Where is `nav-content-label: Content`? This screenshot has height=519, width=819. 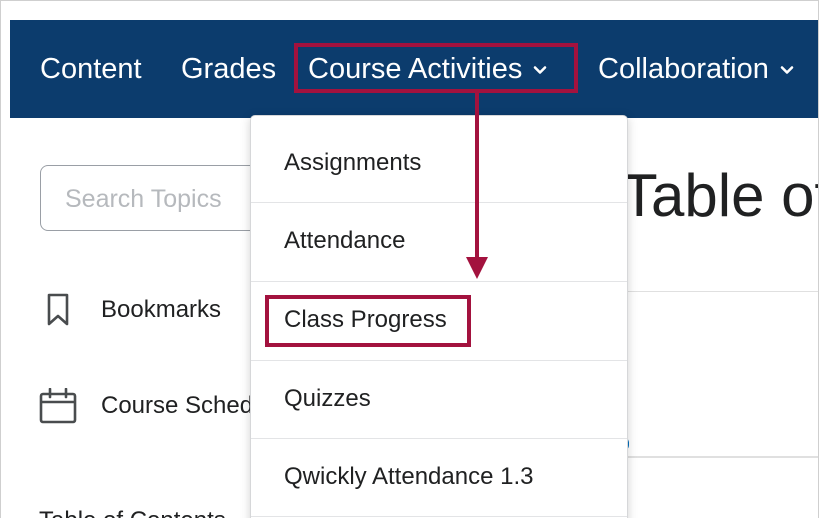
nav-content-label: Content is located at coordinates (91, 68).